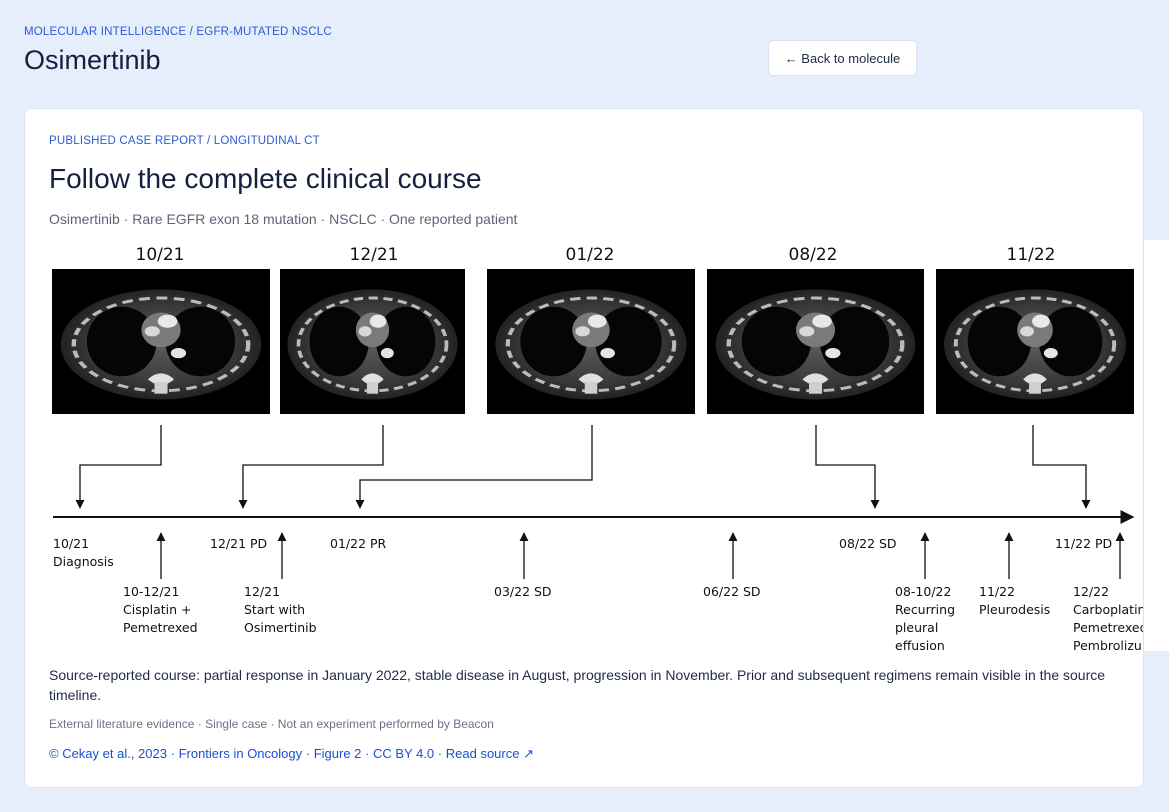  I want to click on timeline-label: 08-10/22, so click(923, 591).